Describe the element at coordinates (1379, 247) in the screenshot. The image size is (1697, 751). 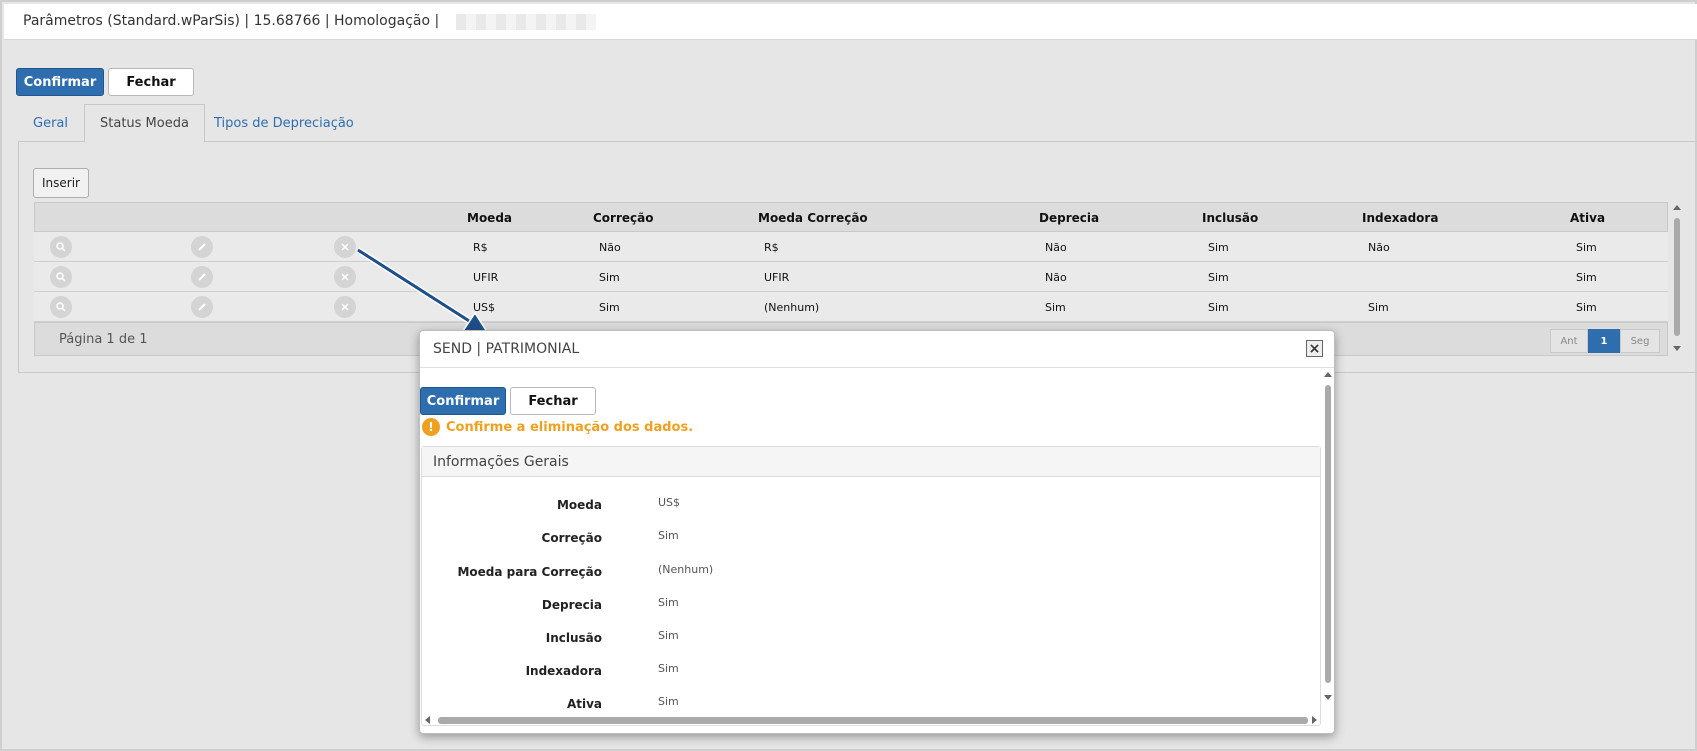
I see `cell-indexadora: Não` at that location.